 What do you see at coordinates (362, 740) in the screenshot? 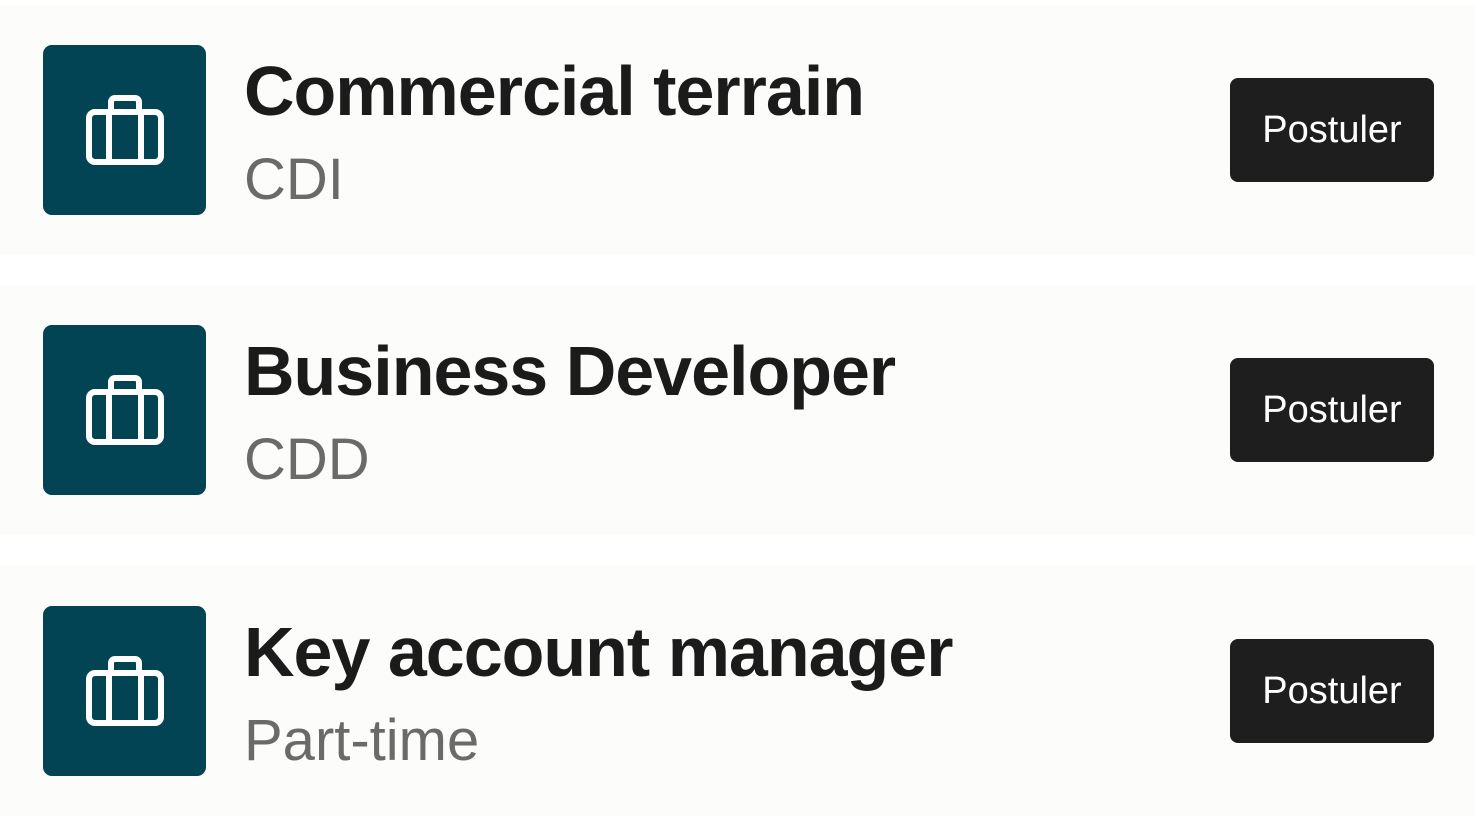
I see `job-contract-type: Part-time` at bounding box center [362, 740].